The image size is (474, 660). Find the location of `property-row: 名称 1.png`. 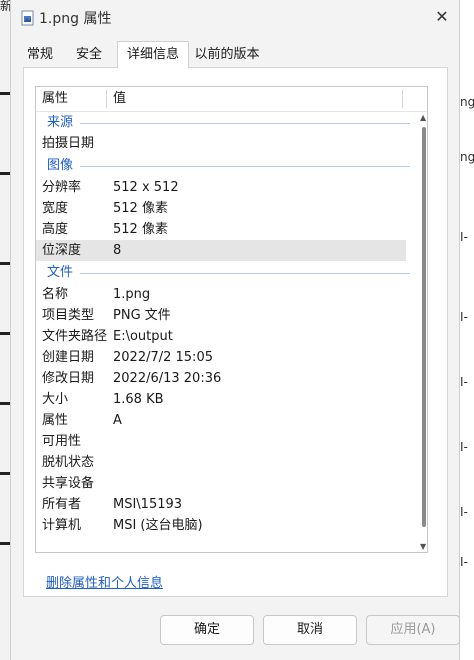

property-row: 名称 1.png is located at coordinates (221, 294).